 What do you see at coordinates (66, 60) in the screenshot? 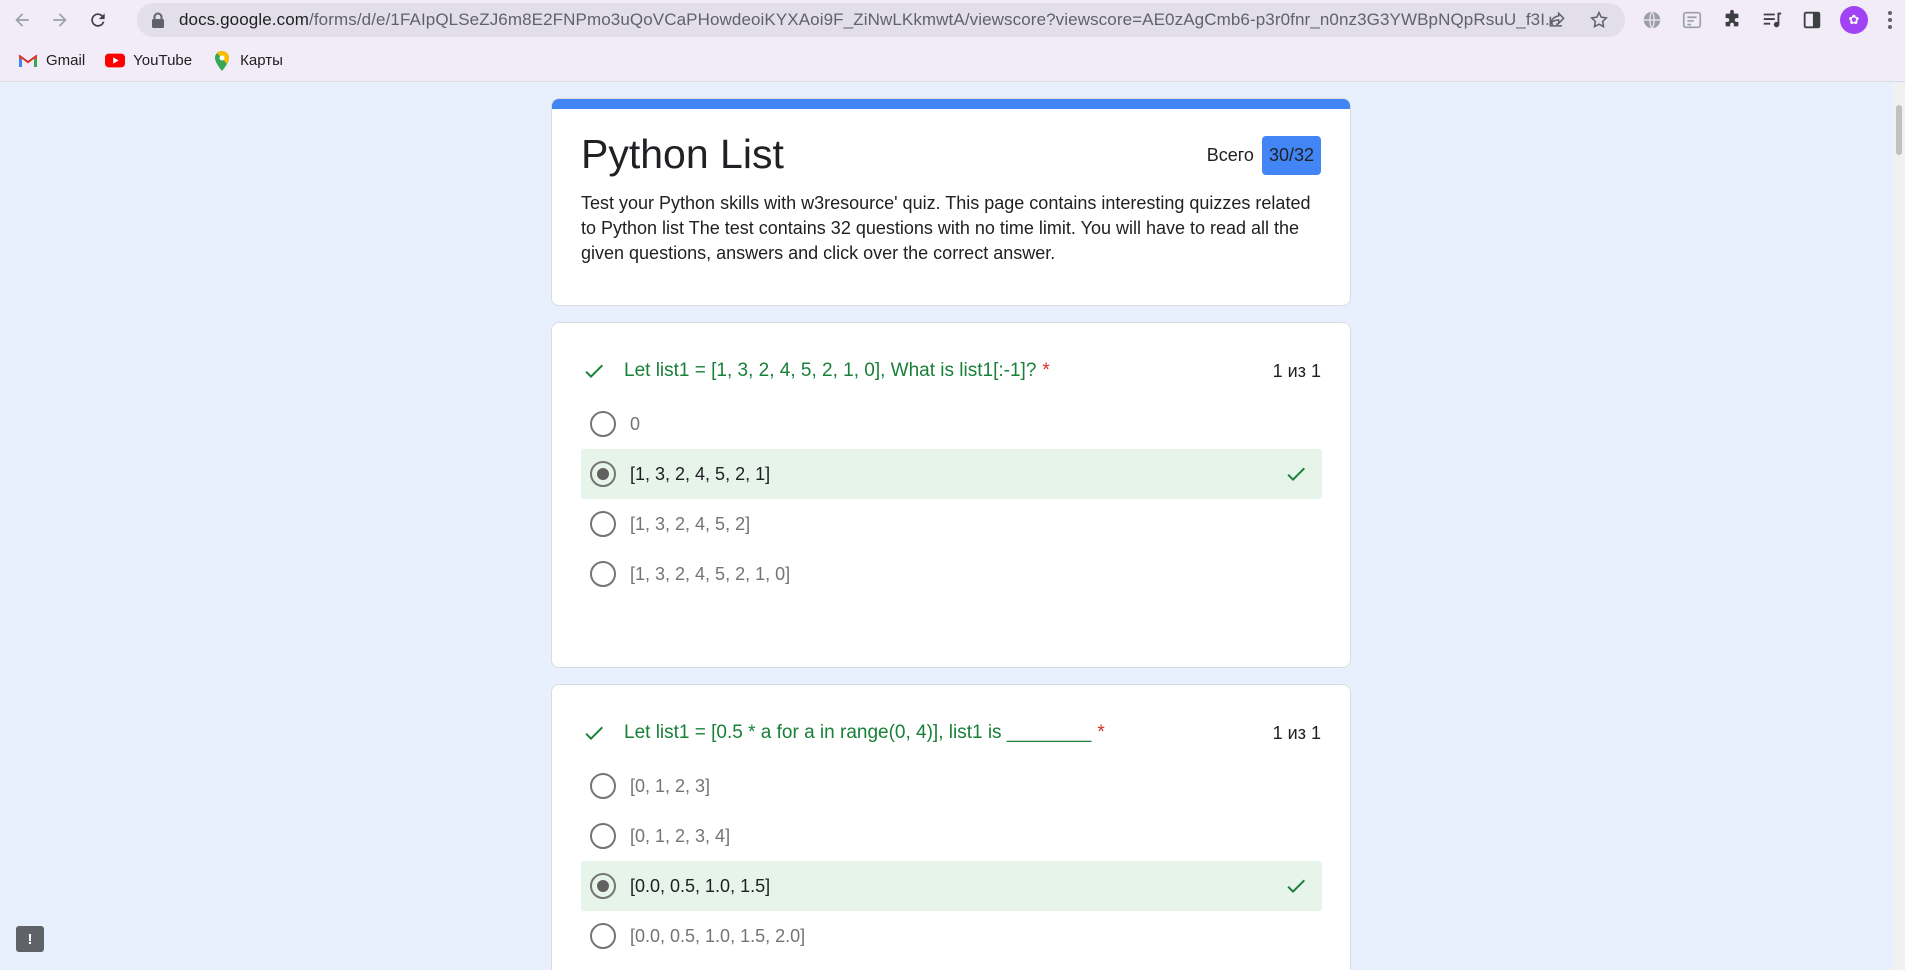
I see `bookmark-label: Gmail` at bounding box center [66, 60].